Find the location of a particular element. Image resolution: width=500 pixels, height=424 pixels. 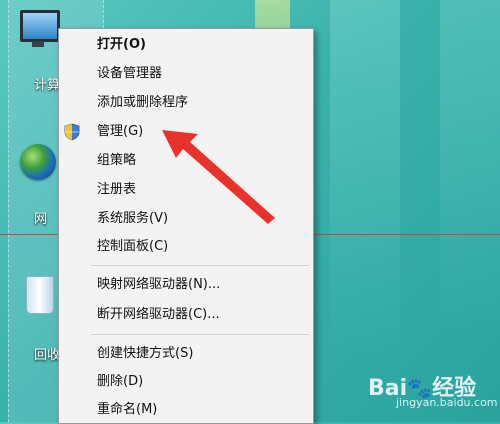

arrow-icon is located at coordinates (218, 177).